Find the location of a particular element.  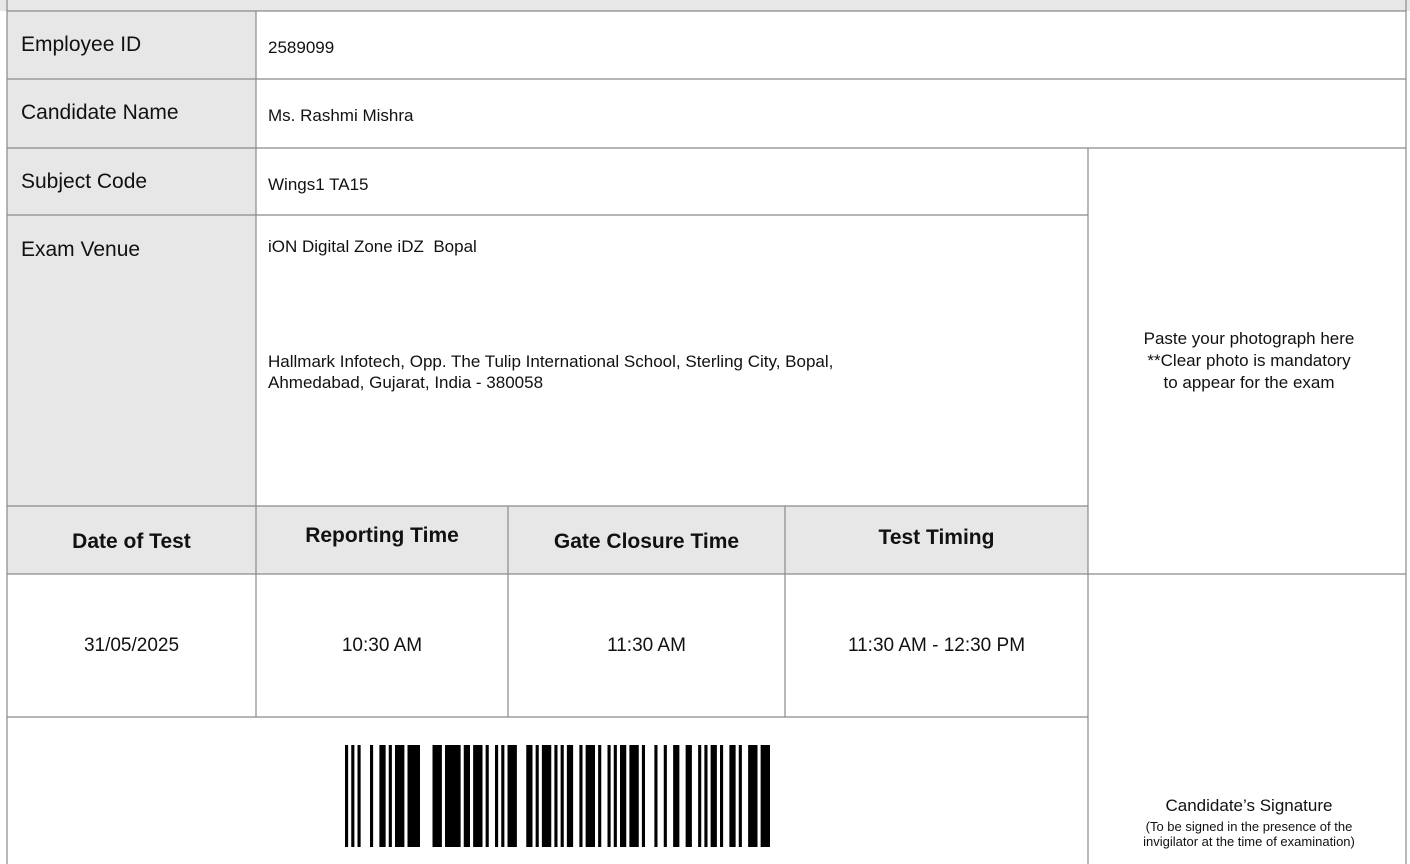

subject-code-value: Wings1 TA15 is located at coordinates (318, 184).